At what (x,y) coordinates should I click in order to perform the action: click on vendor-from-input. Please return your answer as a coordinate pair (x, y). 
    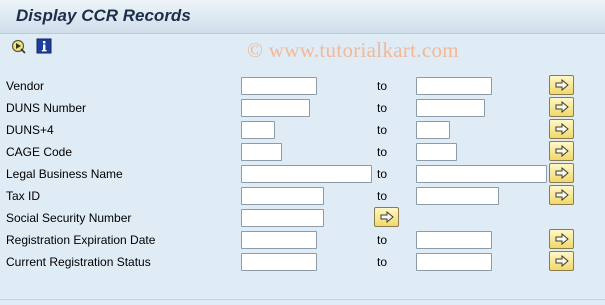
    Looking at the image, I should click on (279, 86).